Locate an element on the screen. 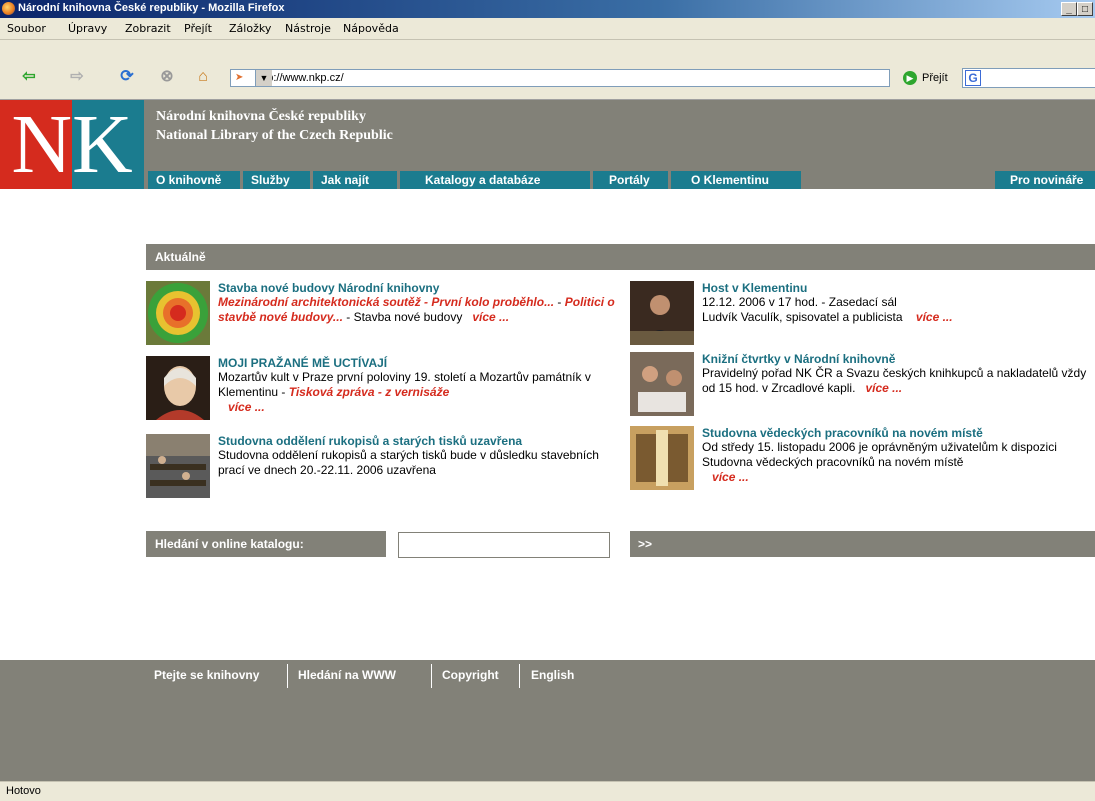  menu-zobrazit: Zobrazit is located at coordinates (148, 28).